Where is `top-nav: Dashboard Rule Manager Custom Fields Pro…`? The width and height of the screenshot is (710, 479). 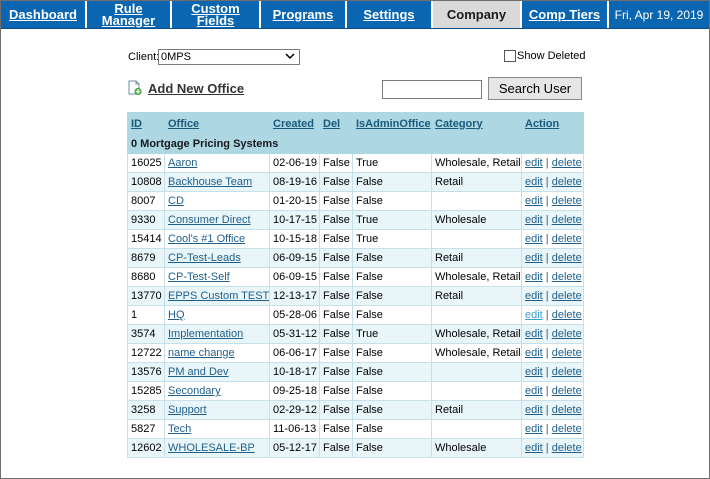 top-nav: Dashboard Rule Manager Custom Fields Pro… is located at coordinates (355, 15).